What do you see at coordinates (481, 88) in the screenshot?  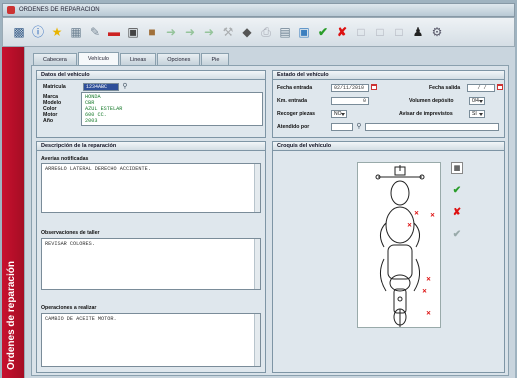 I see `exit-date-field: / /` at bounding box center [481, 88].